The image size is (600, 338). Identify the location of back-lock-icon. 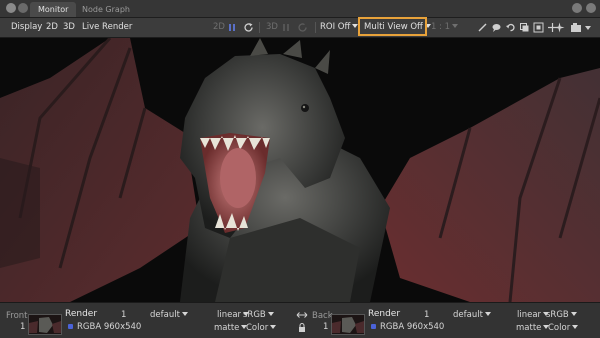
(373, 326).